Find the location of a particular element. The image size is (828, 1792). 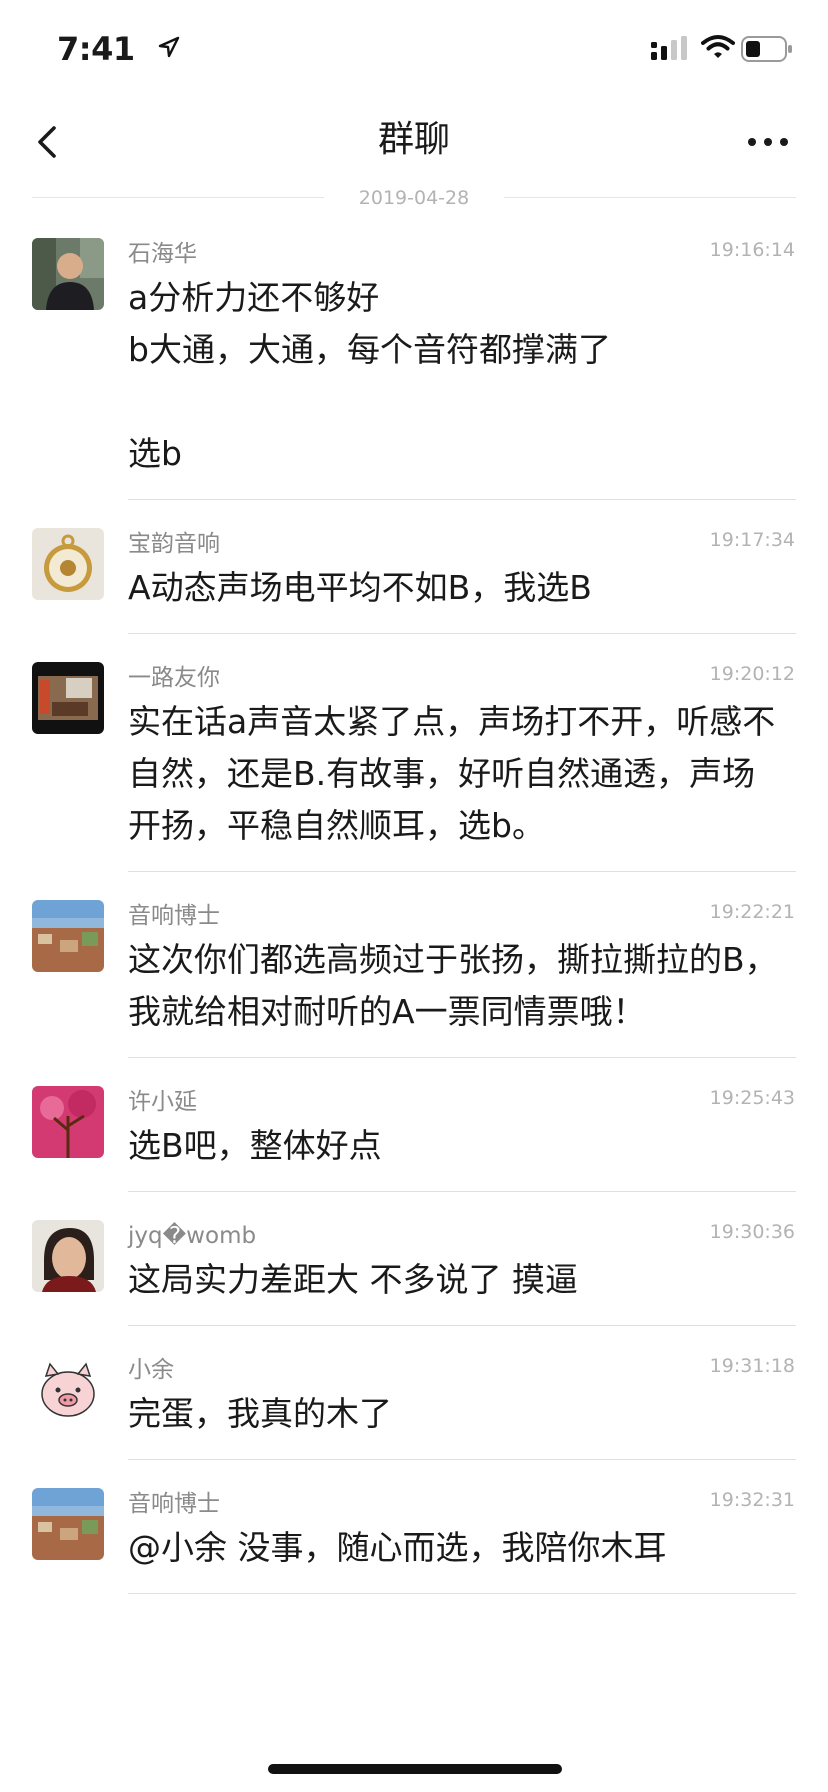

message-item: 宝韵音响 19:17:34 A动态声场电平均不如B，我选B is located at coordinates (414, 578).